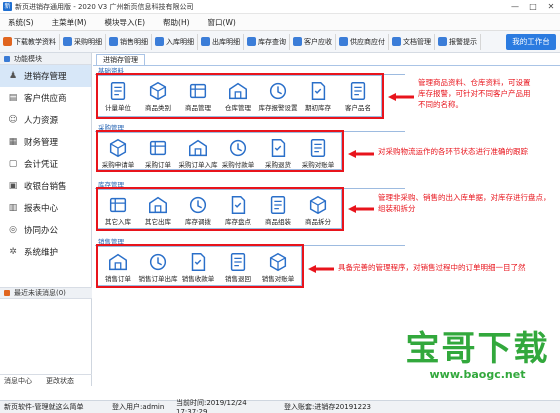  I want to click on message-icon, so click(7, 293).